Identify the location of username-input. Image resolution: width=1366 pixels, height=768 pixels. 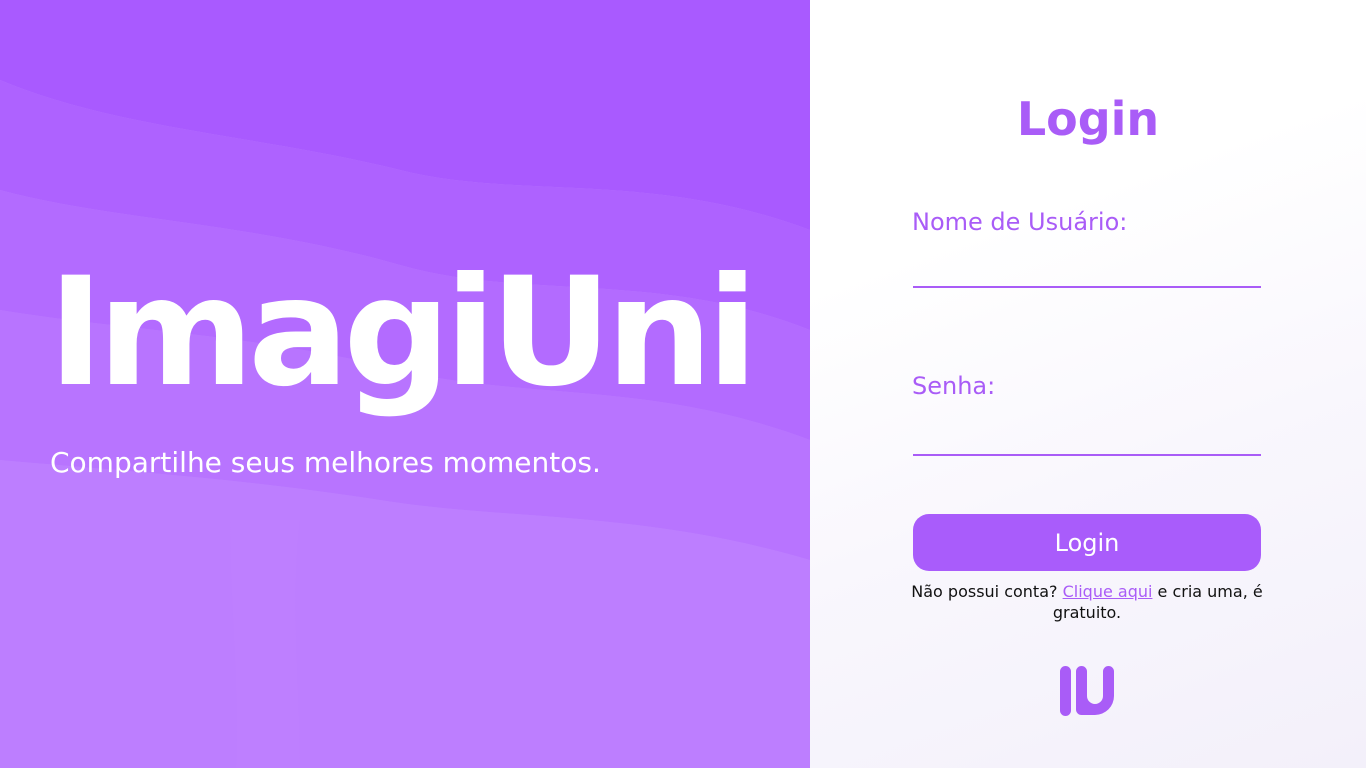
(1087, 270).